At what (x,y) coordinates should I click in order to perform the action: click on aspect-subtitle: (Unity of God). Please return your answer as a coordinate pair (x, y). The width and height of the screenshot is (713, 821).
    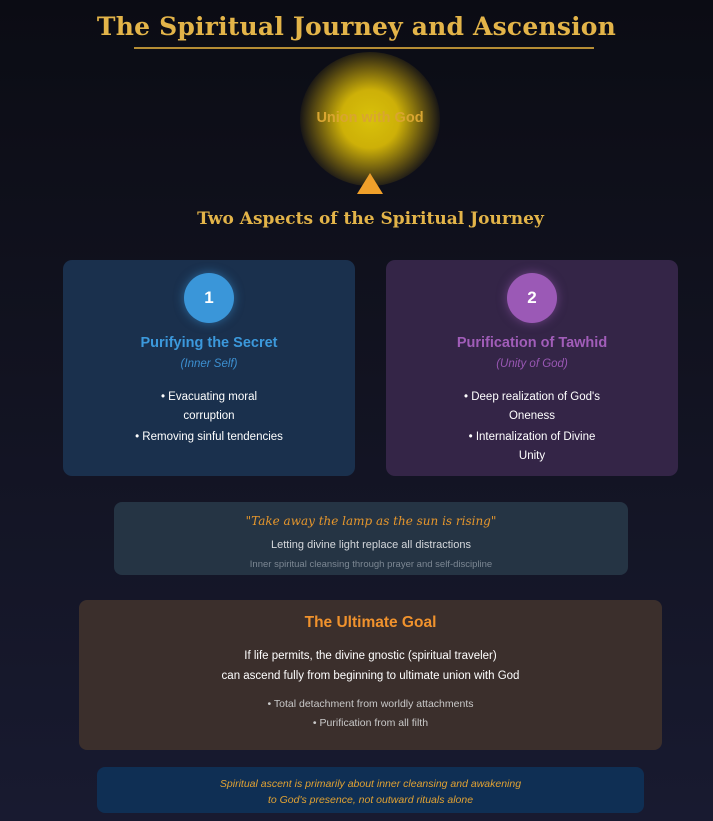
    Looking at the image, I should click on (532, 364).